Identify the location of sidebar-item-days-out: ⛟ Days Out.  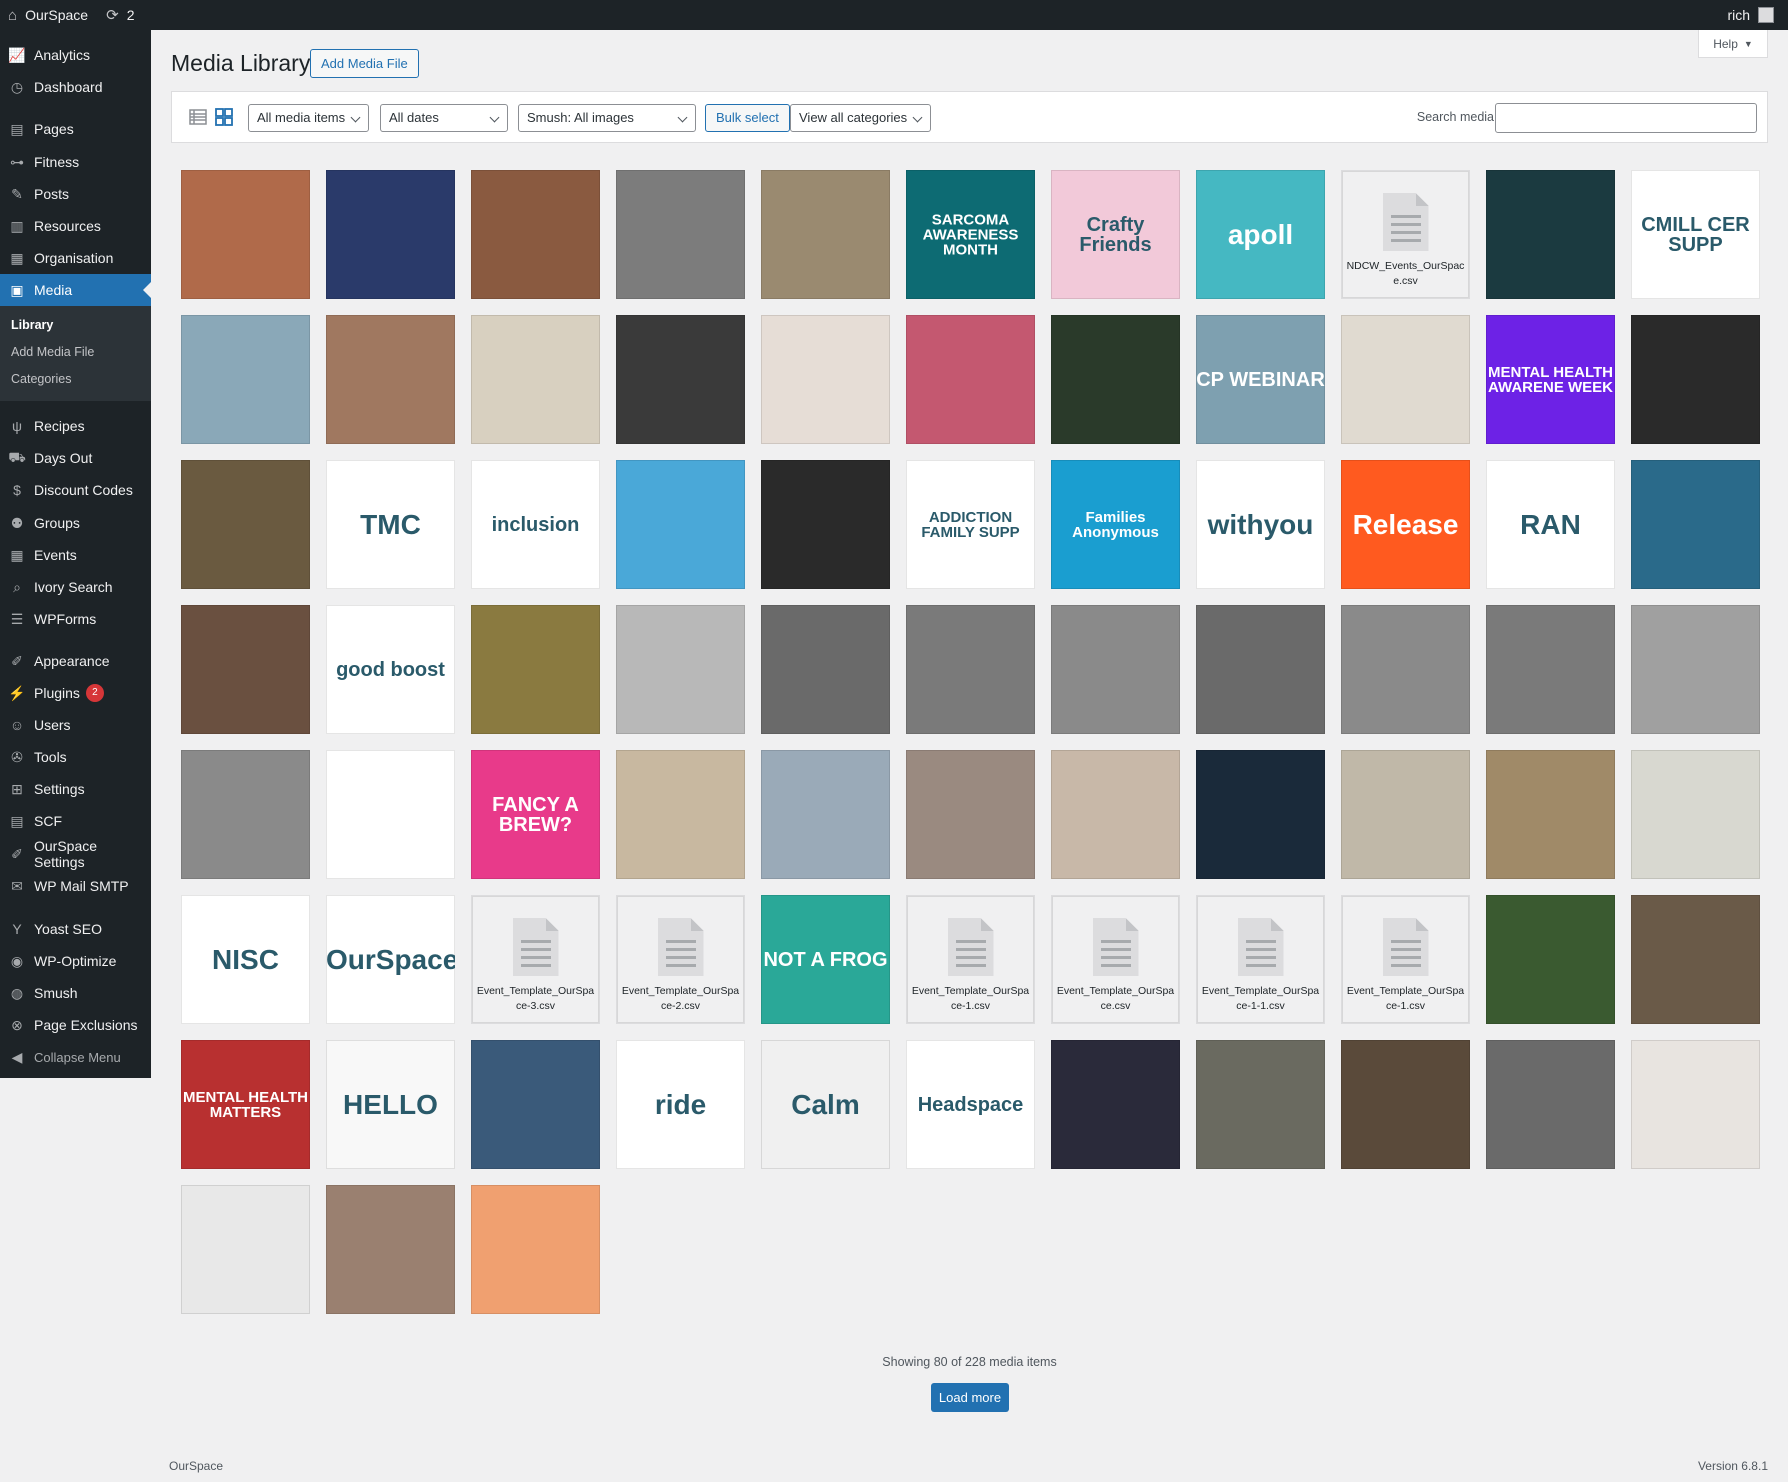
(75, 458).